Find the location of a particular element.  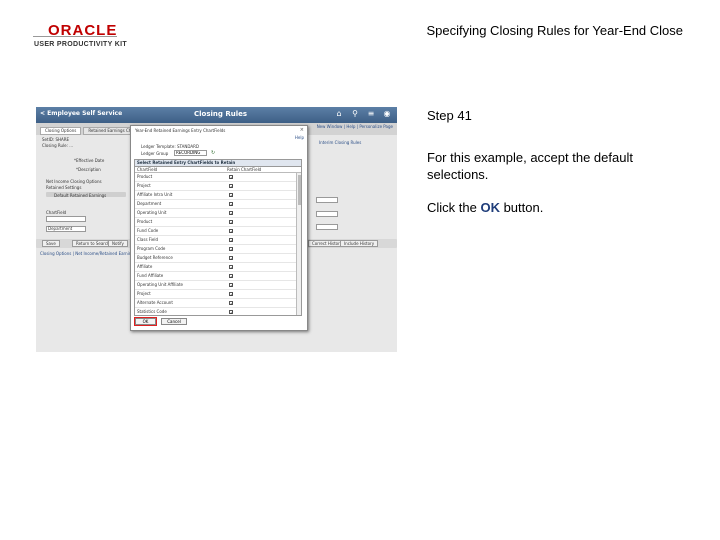

table-row: Operating Unit ✓ is located at coordinates (218, 213).